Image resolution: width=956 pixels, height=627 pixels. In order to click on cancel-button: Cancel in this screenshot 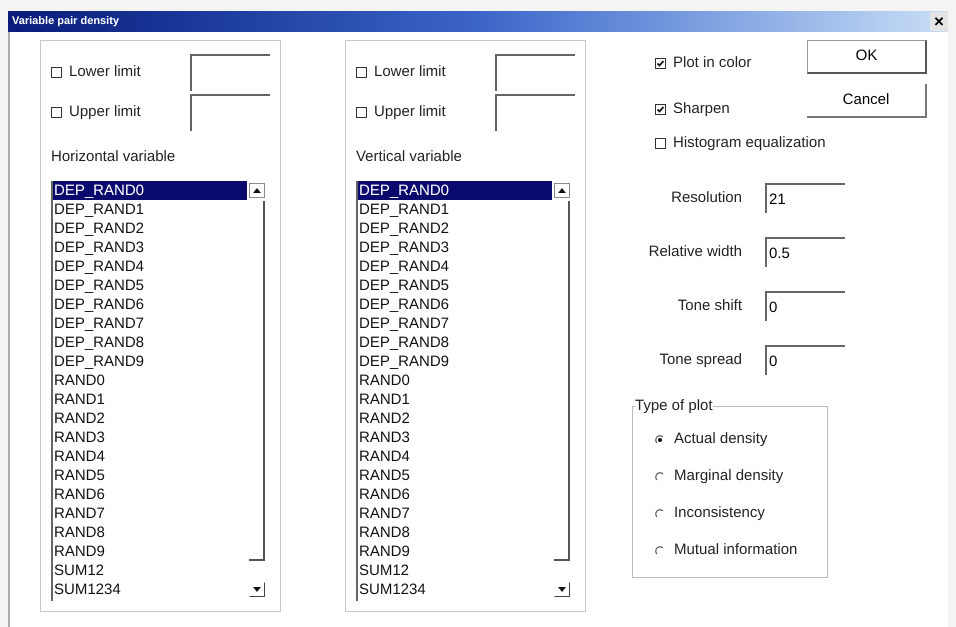, I will do `click(867, 101)`.